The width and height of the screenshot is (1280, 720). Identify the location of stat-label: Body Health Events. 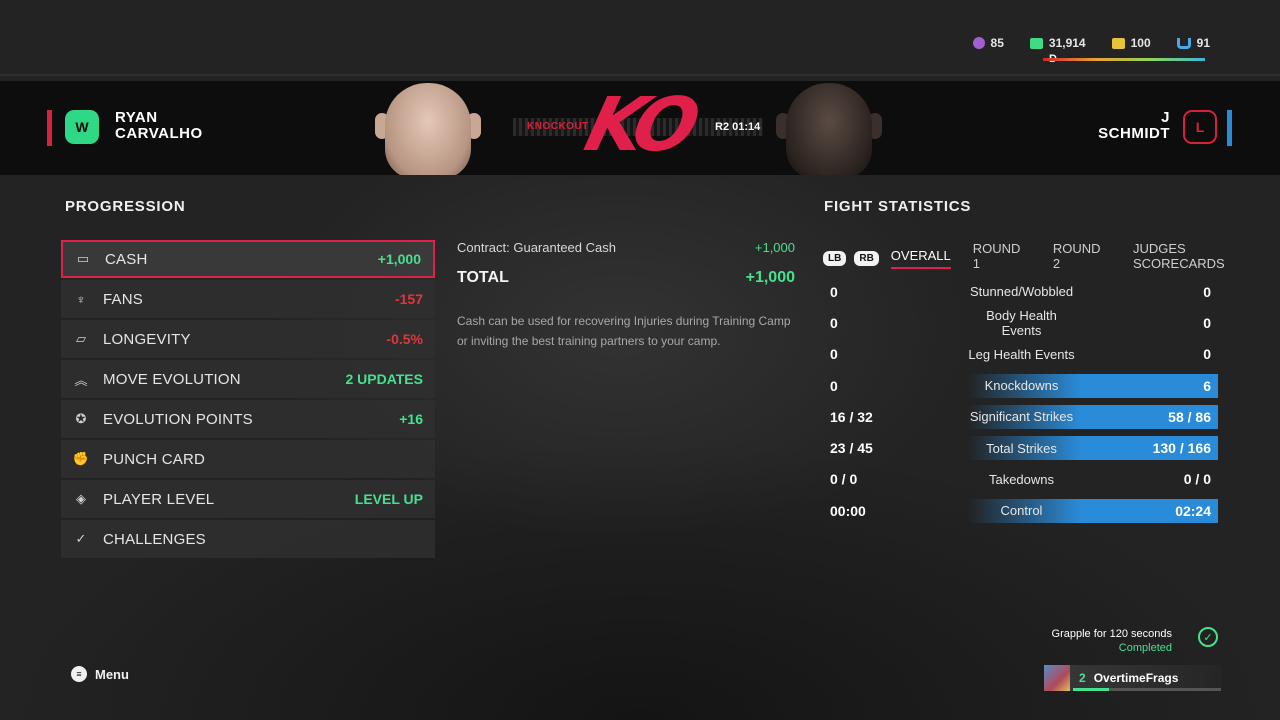
(1021, 322).